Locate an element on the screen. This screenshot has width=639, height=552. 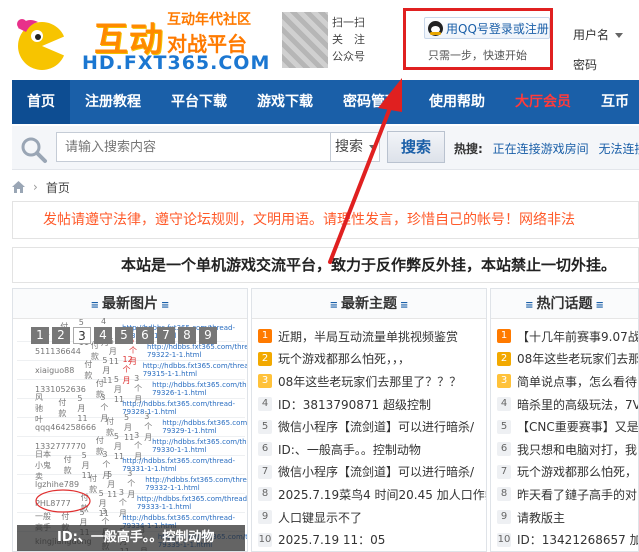
nav-item-register-guide: 注册教程 is located at coordinates (113, 102).